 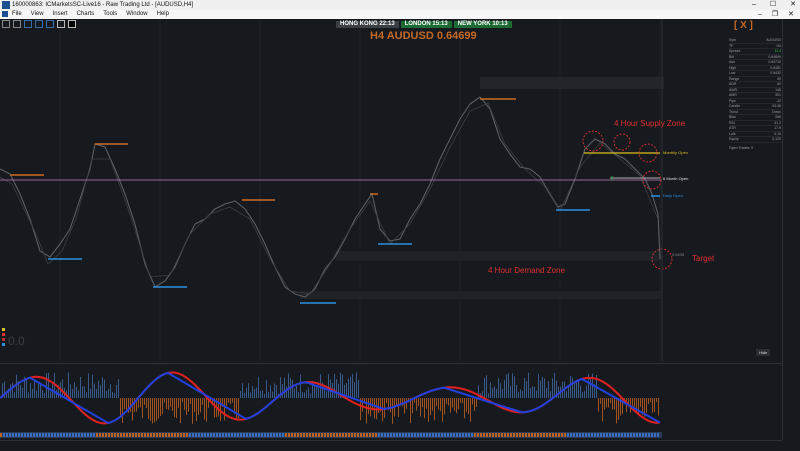 I want to click on menu-file: File, so click(x=17, y=14).